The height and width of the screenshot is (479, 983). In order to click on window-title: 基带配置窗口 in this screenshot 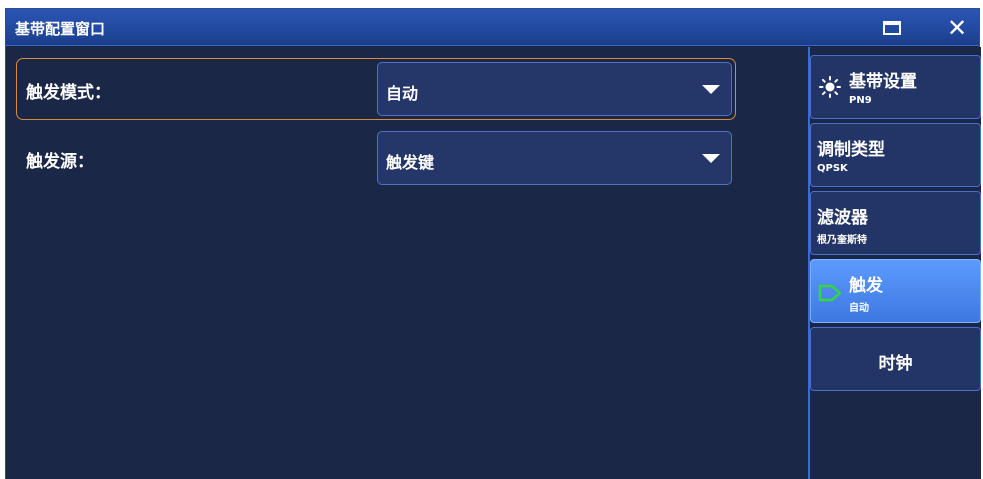, I will do `click(60, 29)`.